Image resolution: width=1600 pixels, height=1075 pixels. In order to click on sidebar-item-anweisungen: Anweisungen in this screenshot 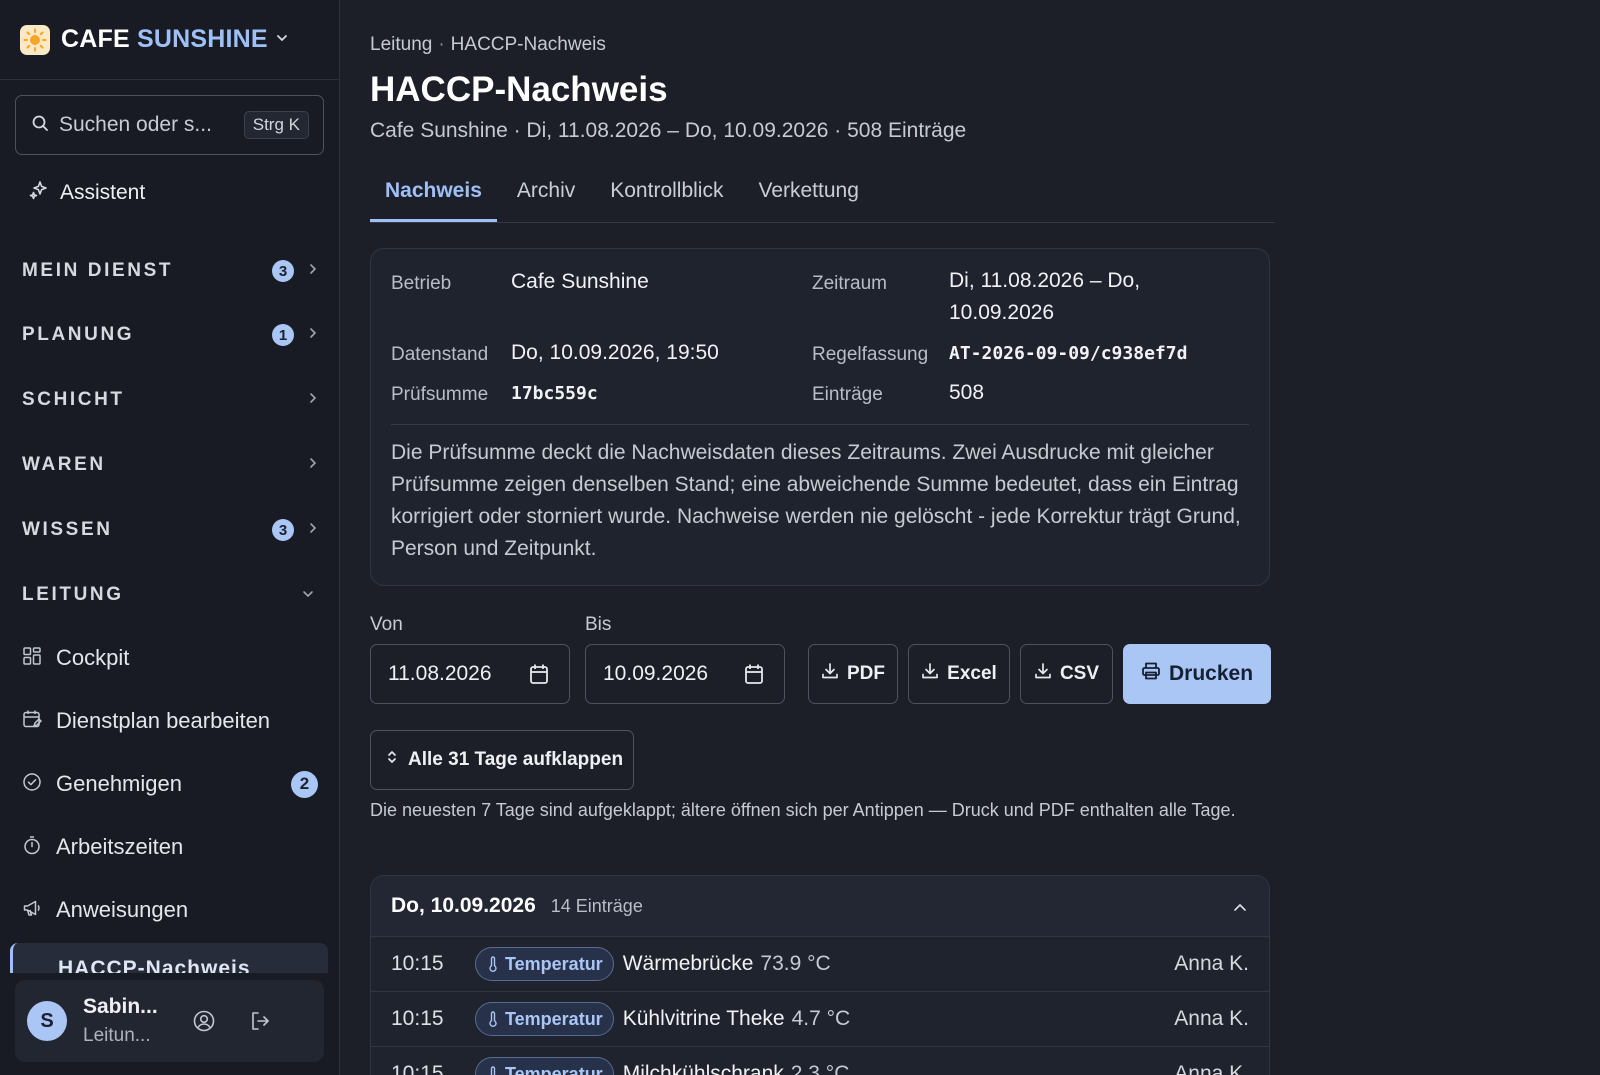, I will do `click(170, 910)`.